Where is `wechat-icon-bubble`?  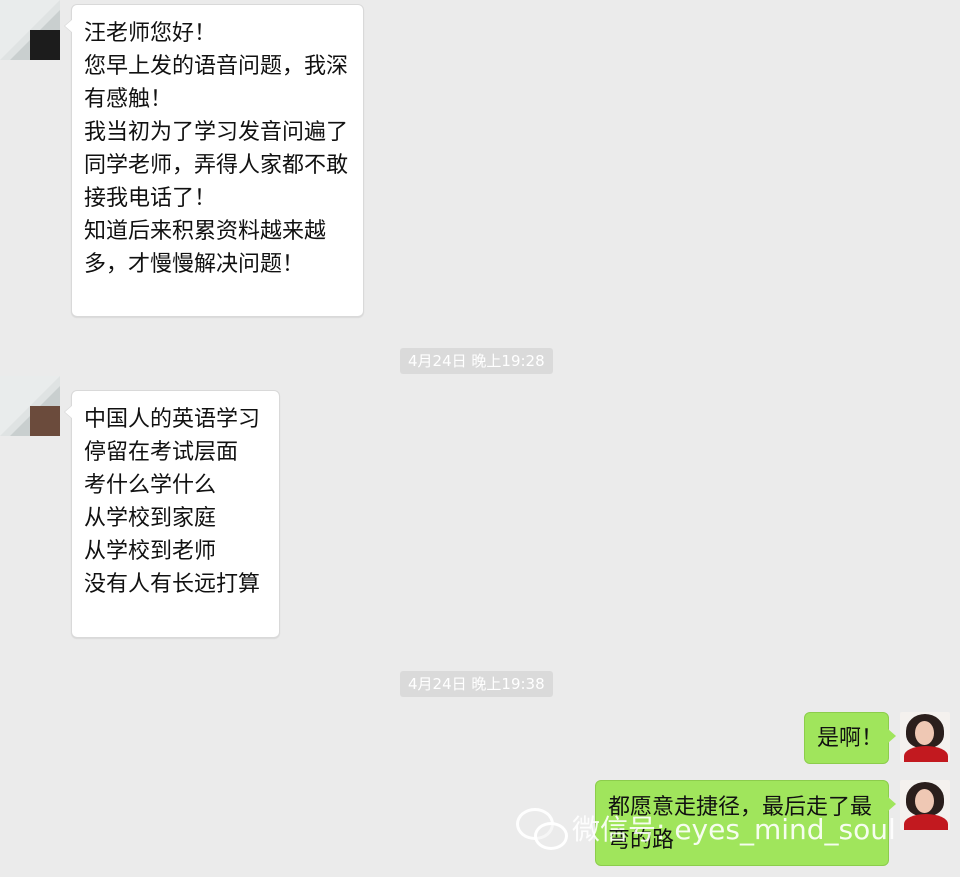 wechat-icon-bubble is located at coordinates (551, 836).